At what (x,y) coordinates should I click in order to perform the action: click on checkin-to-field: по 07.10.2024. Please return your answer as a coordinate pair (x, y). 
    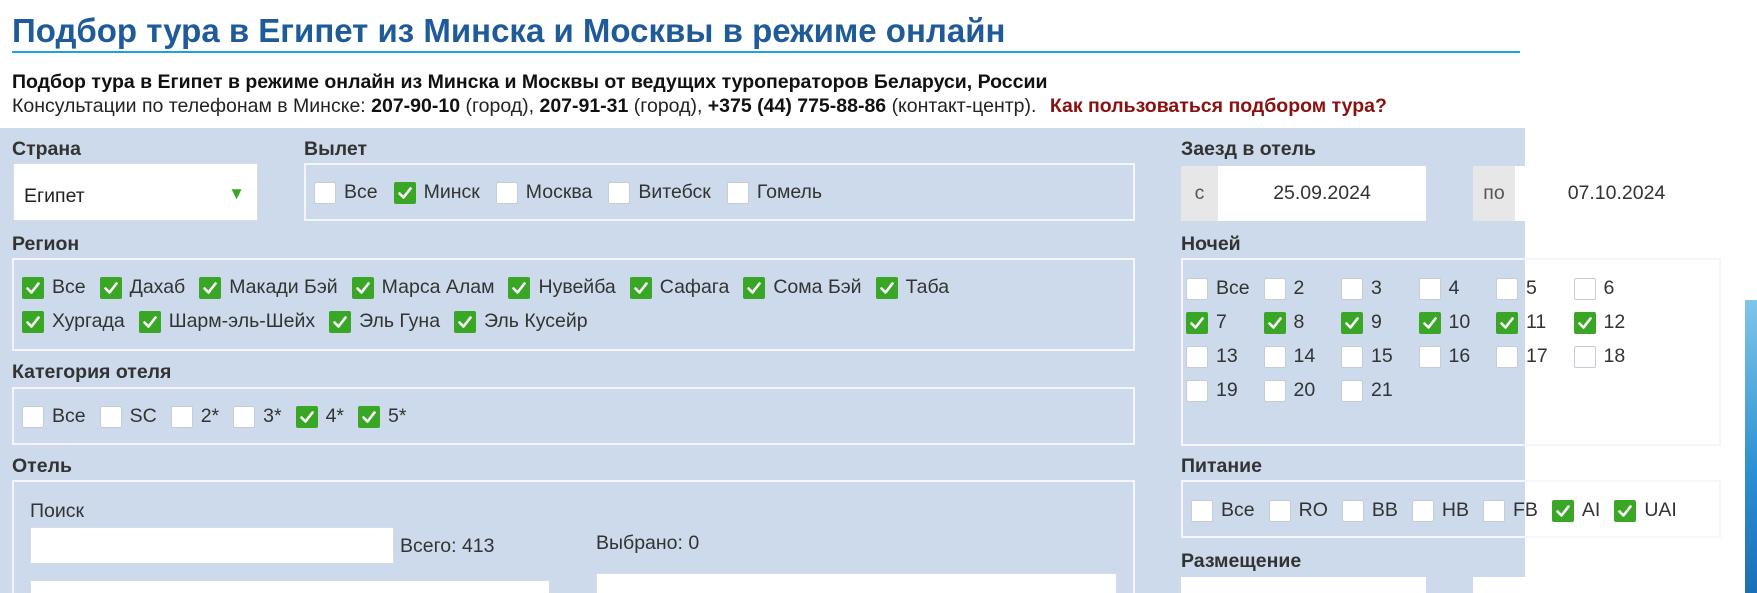
    Looking at the image, I should click on (1595, 193).